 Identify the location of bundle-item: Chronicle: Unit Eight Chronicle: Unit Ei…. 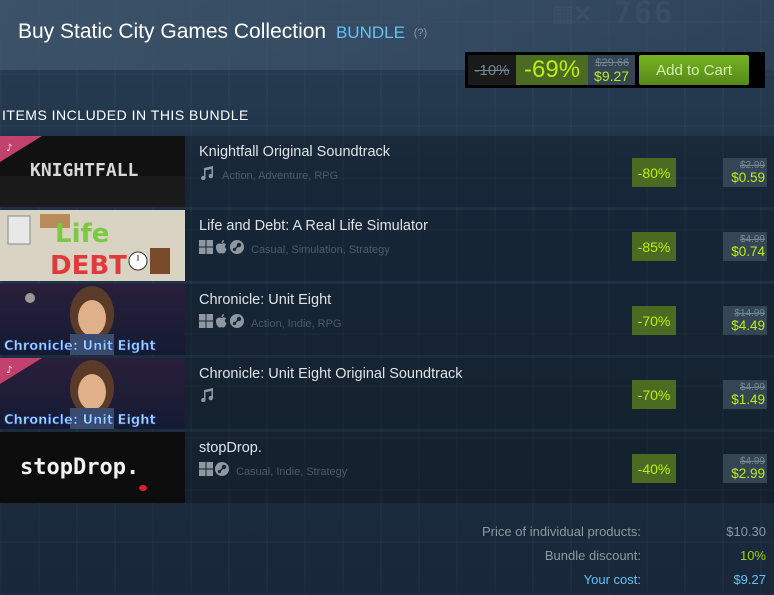
(387, 319).